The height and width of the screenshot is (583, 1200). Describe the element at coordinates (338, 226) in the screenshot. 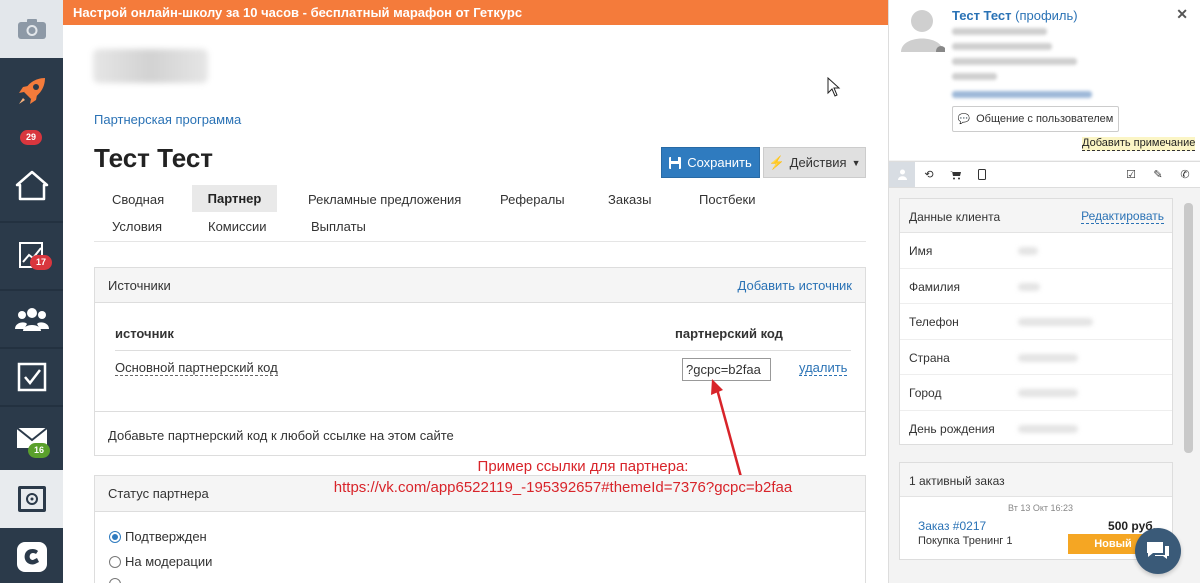

I see `tab-payouts: Выплаты` at that location.